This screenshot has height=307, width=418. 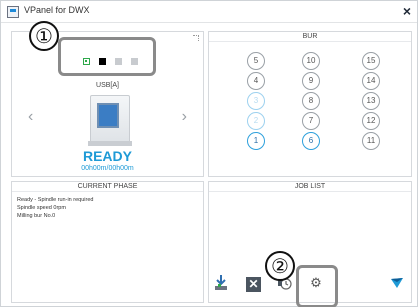 I want to click on next-device-arrow: ›, so click(x=184, y=117).